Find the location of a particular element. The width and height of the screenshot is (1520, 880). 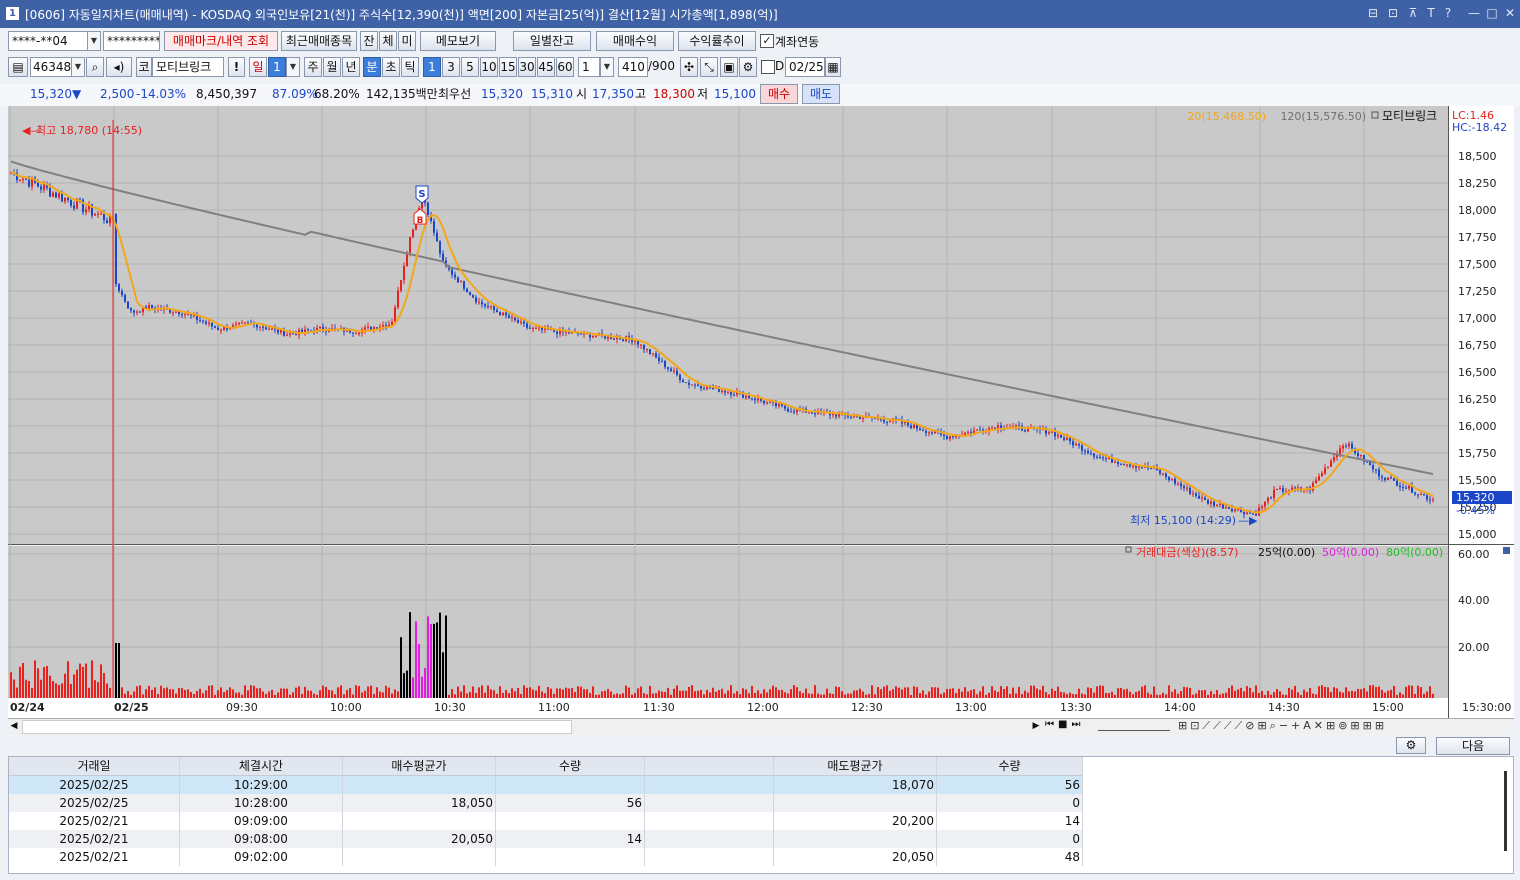

recent-trades-button: 최근매매종목 is located at coordinates (319, 41).